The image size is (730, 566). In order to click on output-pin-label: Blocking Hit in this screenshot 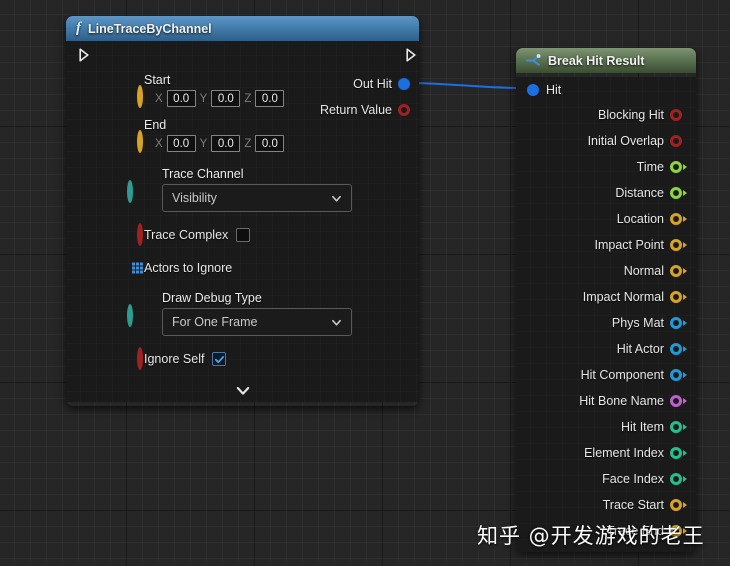, I will do `click(631, 115)`.